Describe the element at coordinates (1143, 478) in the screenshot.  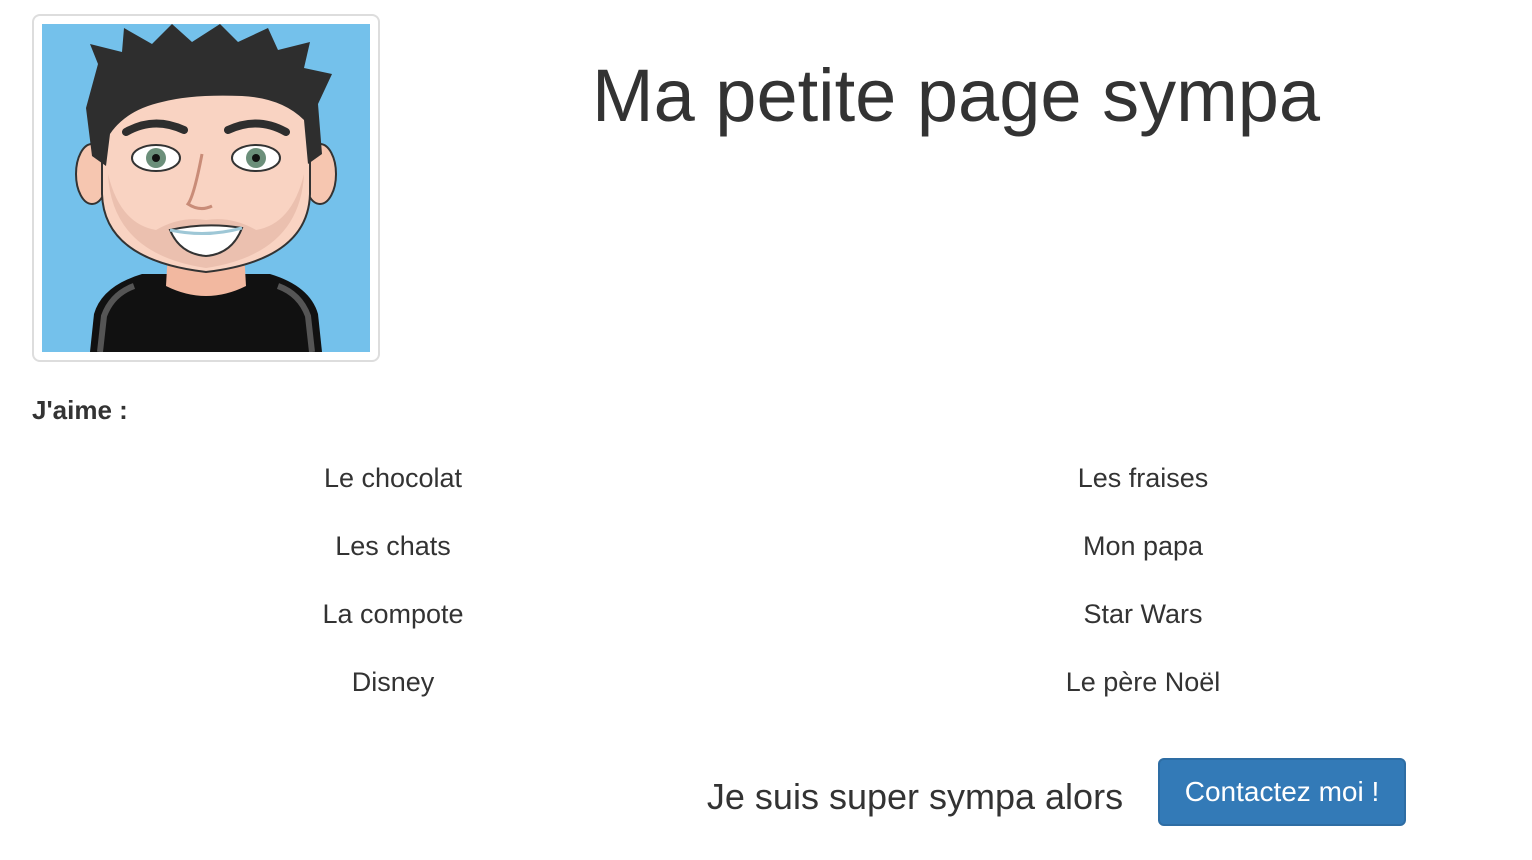
I see `list-item: Les fraises` at that location.